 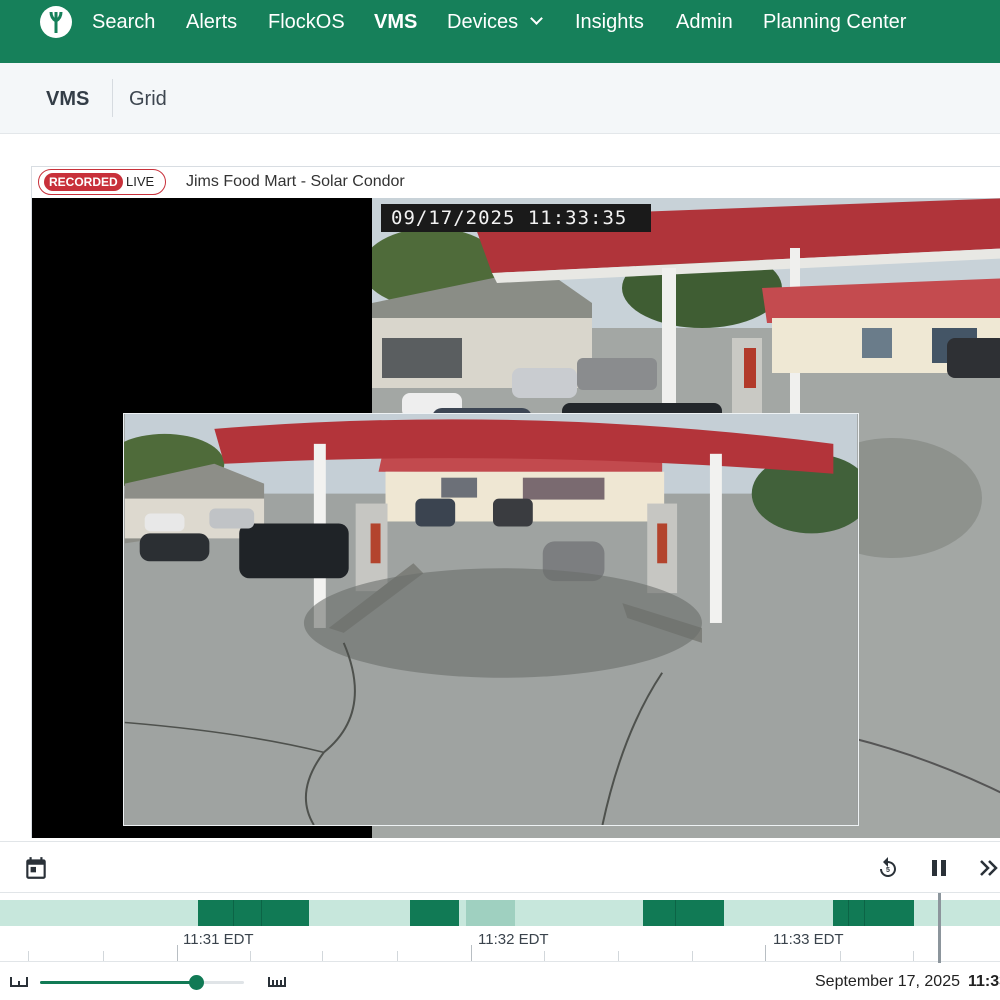 What do you see at coordinates (211, 22) in the screenshot?
I see `nav-alerts: Alerts` at bounding box center [211, 22].